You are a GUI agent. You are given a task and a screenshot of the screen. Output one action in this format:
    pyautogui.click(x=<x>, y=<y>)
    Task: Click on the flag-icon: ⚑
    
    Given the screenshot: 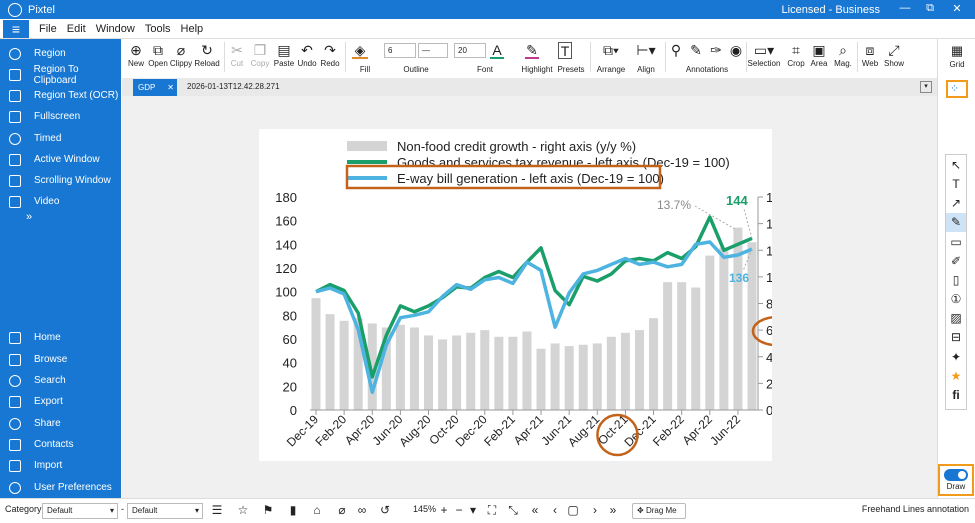 What is the action you would take?
    pyautogui.click(x=268, y=510)
    